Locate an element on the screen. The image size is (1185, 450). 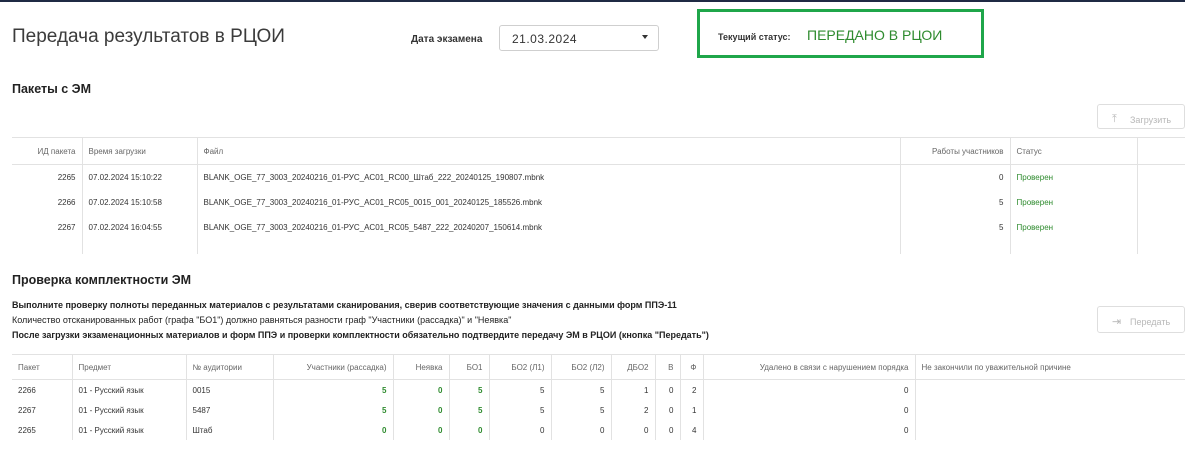
col-bo1: БО1 is located at coordinates (468, 367).